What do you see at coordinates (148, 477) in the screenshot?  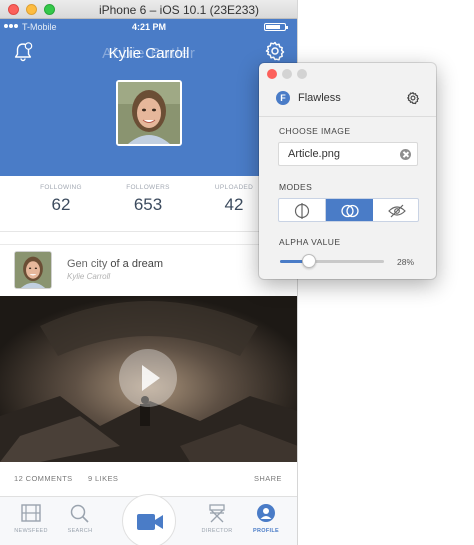 I see `post-meta-bar: 12 COMMENTS 9 LIKES SHARE` at bounding box center [148, 477].